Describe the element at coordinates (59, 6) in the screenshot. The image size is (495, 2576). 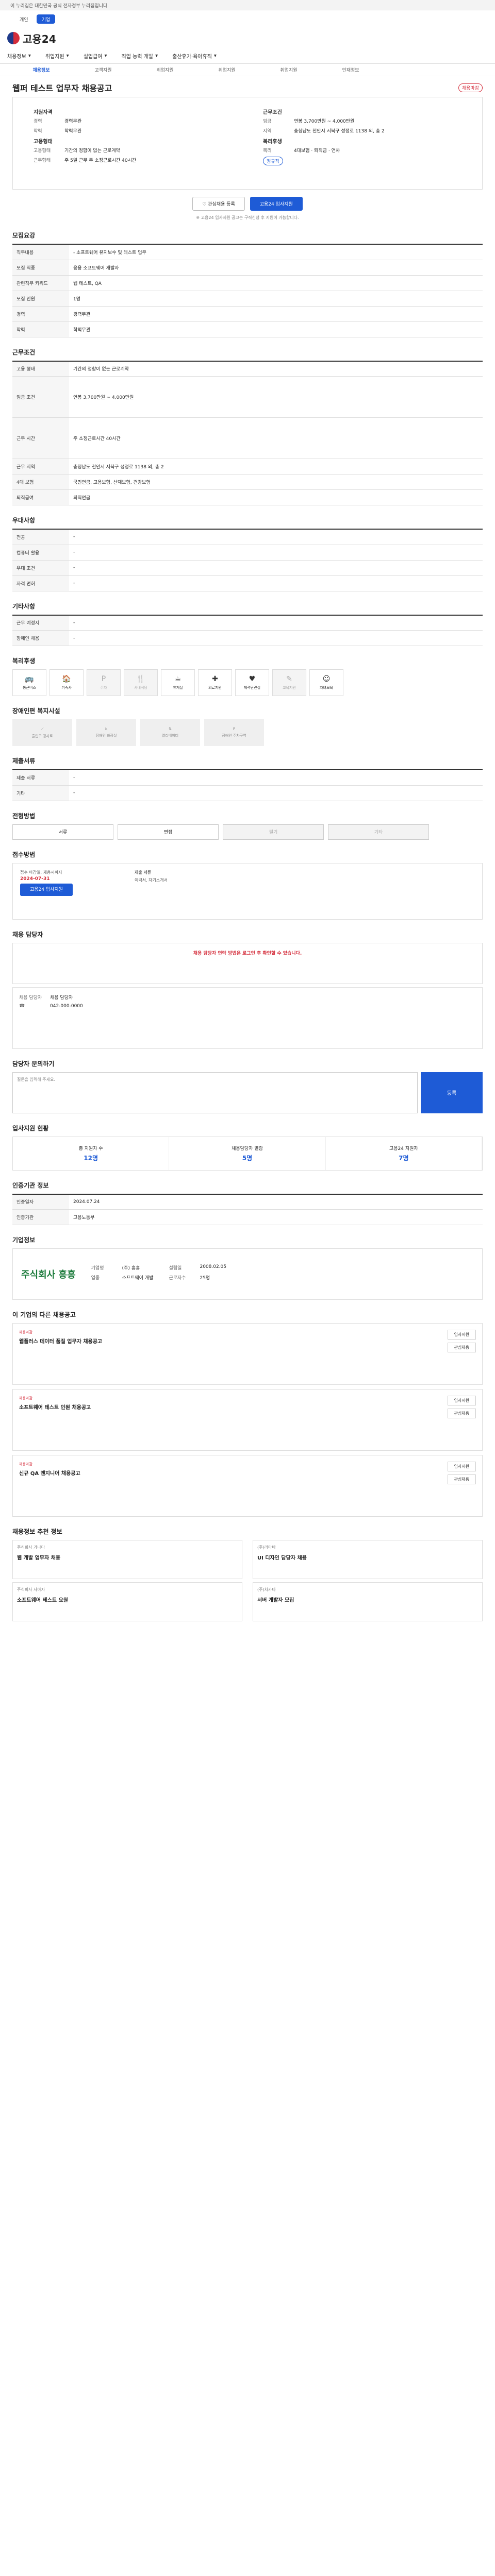
I see `gov-notice-text: 이 누리집은 대한민국 공식 전자정부 누리집입니다.` at that location.